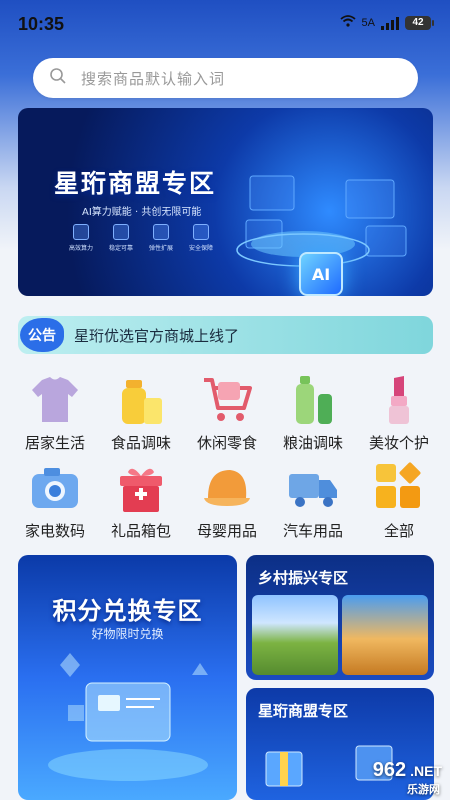 Image resolution: width=450 pixels, height=800 pixels. Describe the element at coordinates (313, 399) in the screenshot. I see `oil-bottle-icon` at that location.